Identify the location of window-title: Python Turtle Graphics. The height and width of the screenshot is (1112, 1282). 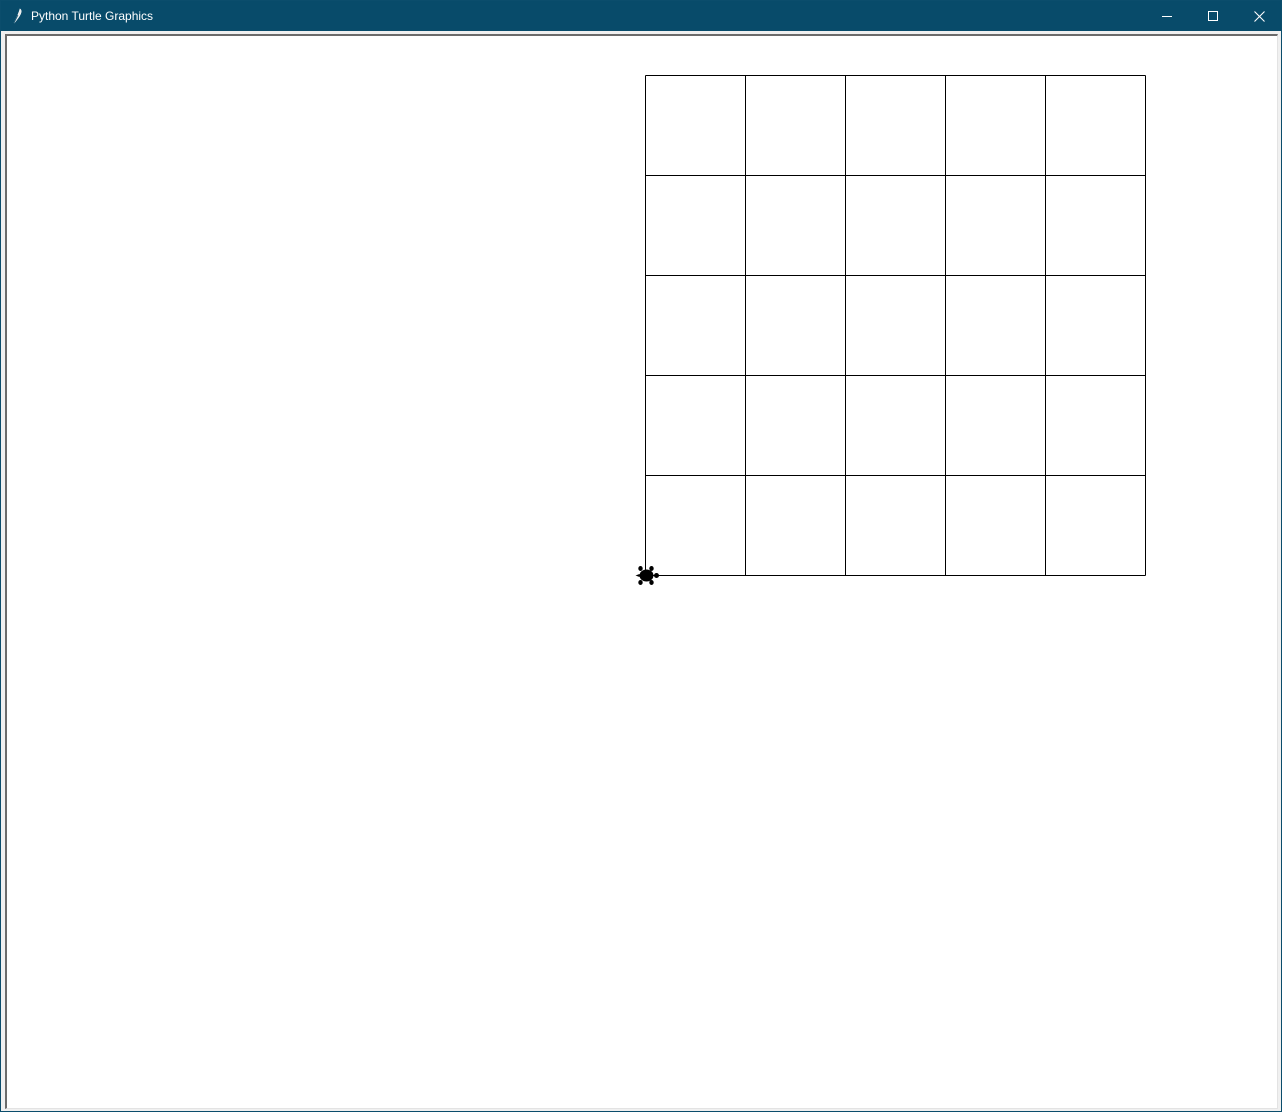
(92, 16).